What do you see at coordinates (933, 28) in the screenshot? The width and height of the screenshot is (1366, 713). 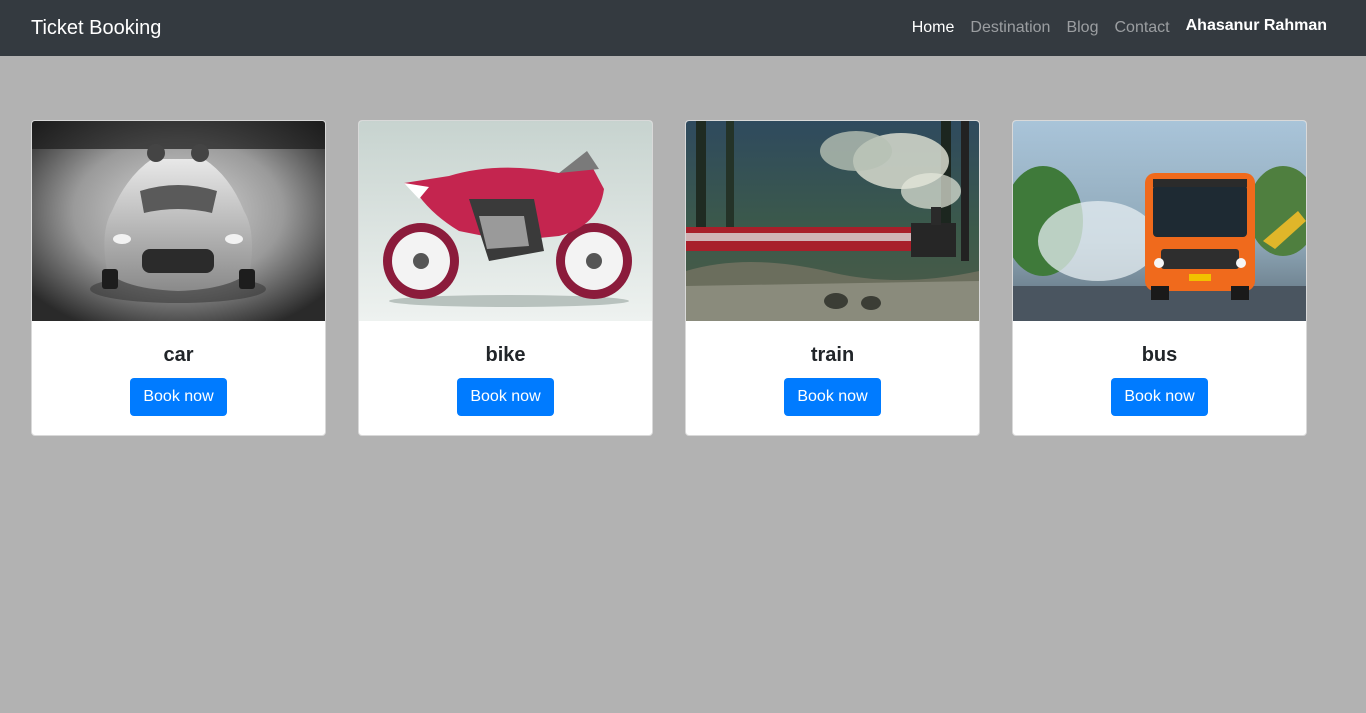 I see `nav-link-home: Home` at bounding box center [933, 28].